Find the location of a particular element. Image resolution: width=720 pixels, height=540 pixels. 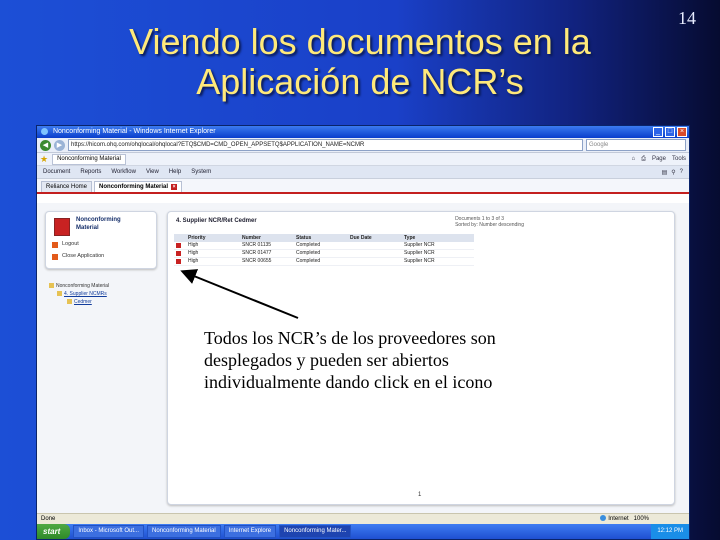

maximize-button: □ is located at coordinates (670, 132).